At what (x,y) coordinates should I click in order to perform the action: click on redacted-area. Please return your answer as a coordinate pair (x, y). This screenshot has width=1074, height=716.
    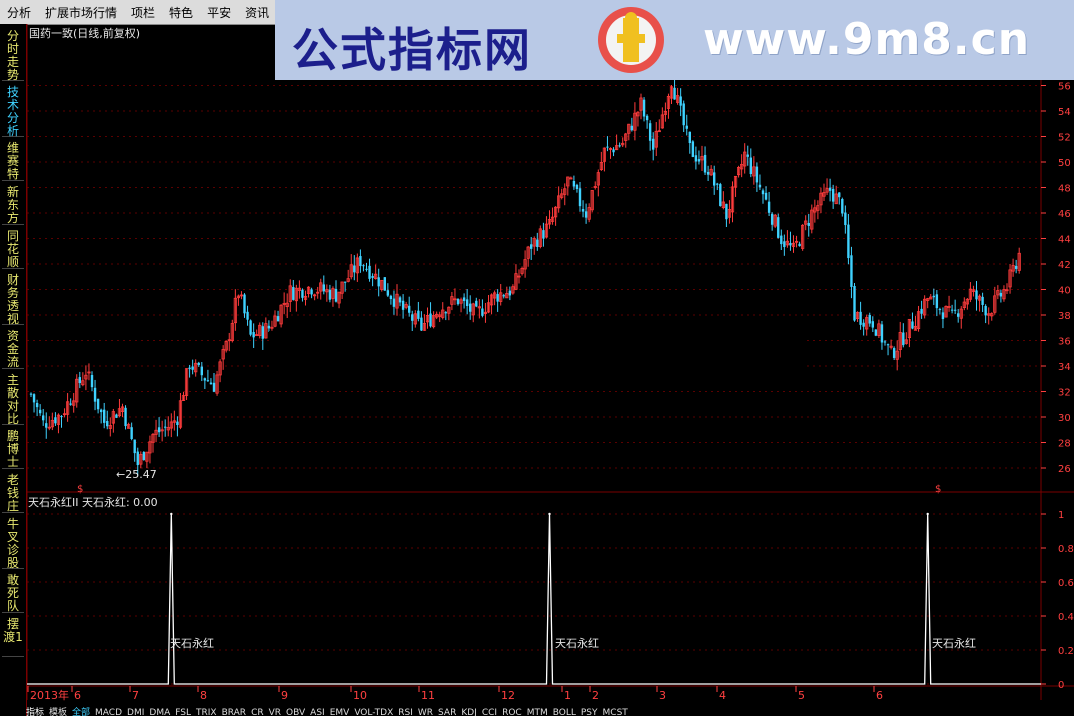
    Looking at the image, I should click on (537, 357).